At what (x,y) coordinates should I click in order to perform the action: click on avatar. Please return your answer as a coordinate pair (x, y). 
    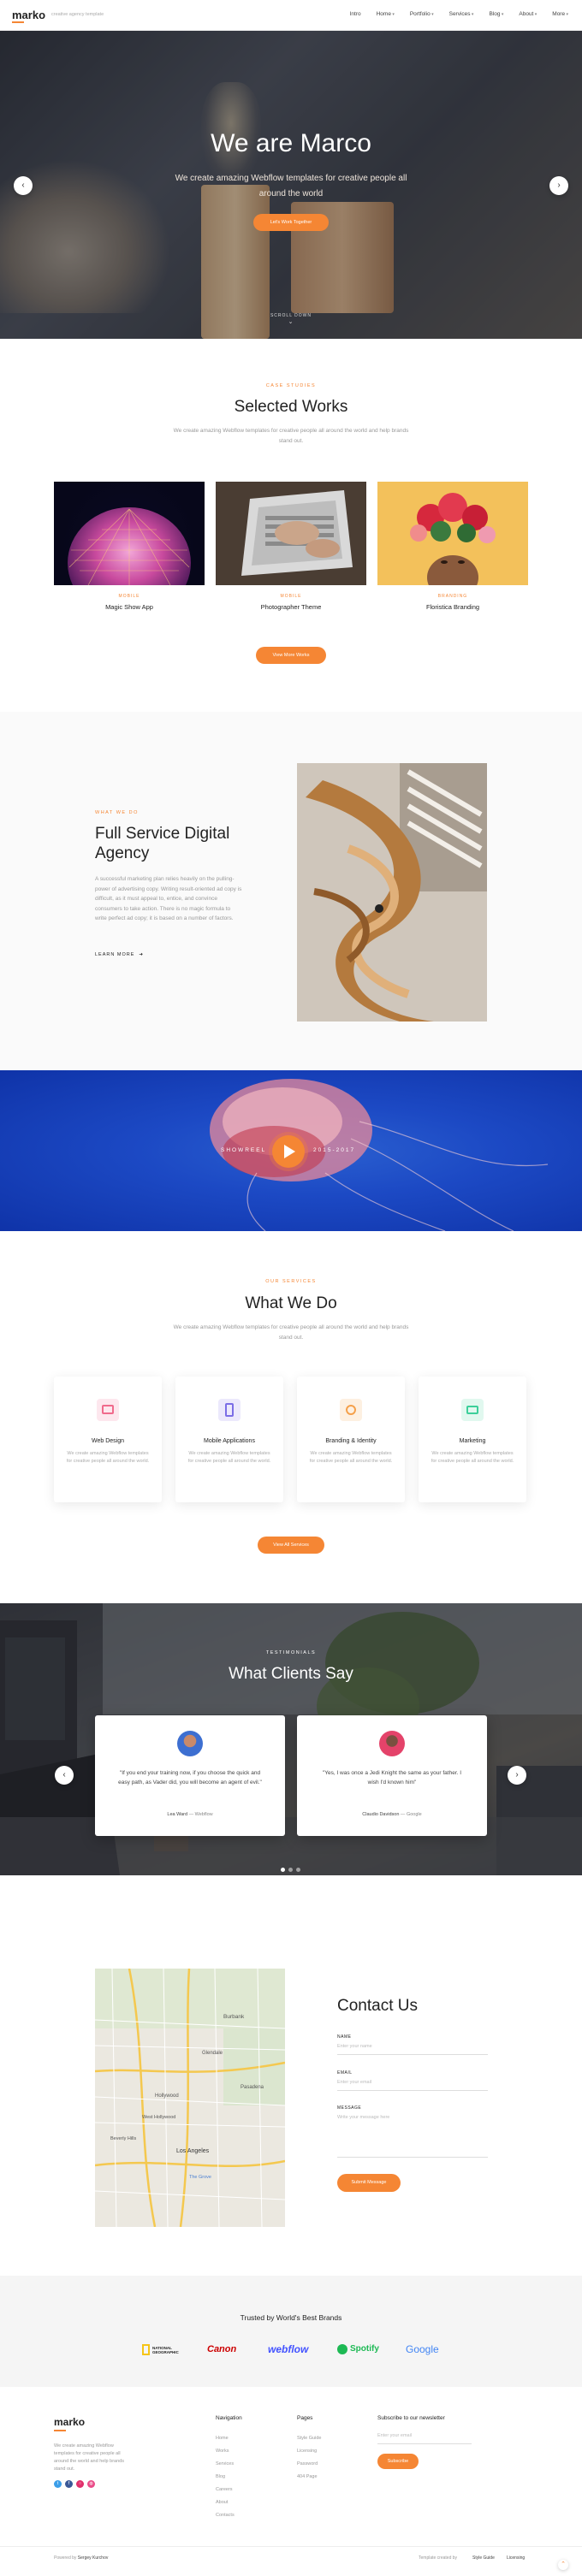
    Looking at the image, I should click on (190, 1743).